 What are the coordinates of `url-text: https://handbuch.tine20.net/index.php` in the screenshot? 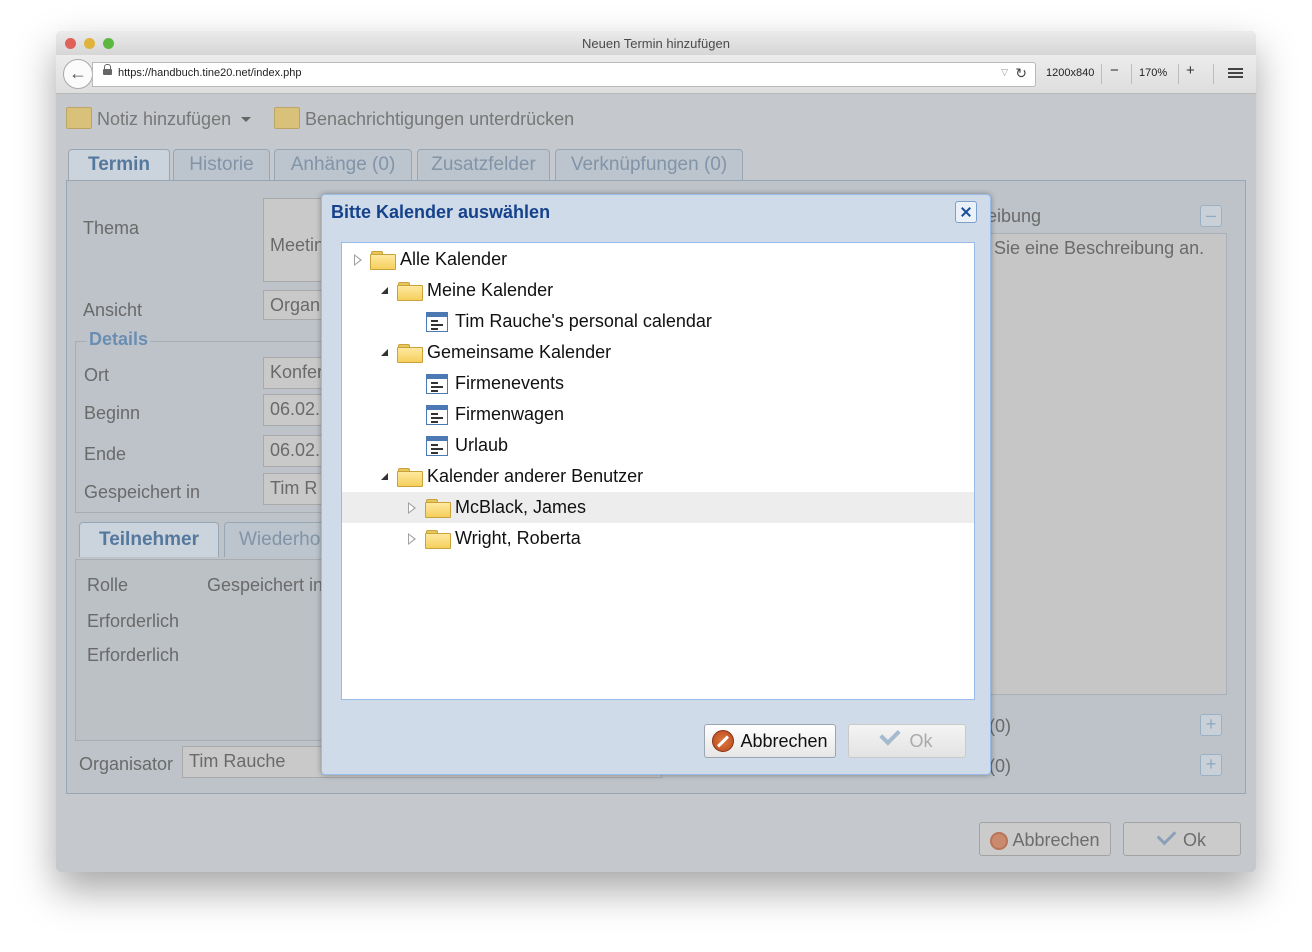 It's located at (210, 73).